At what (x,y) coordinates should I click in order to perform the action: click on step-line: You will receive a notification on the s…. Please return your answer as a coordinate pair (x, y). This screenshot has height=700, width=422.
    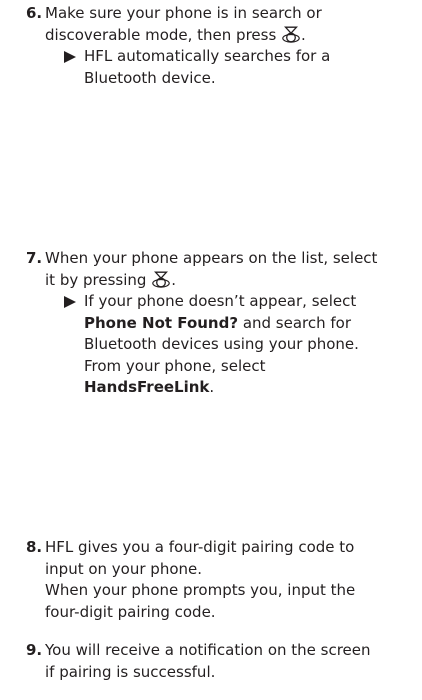
    Looking at the image, I should click on (208, 650).